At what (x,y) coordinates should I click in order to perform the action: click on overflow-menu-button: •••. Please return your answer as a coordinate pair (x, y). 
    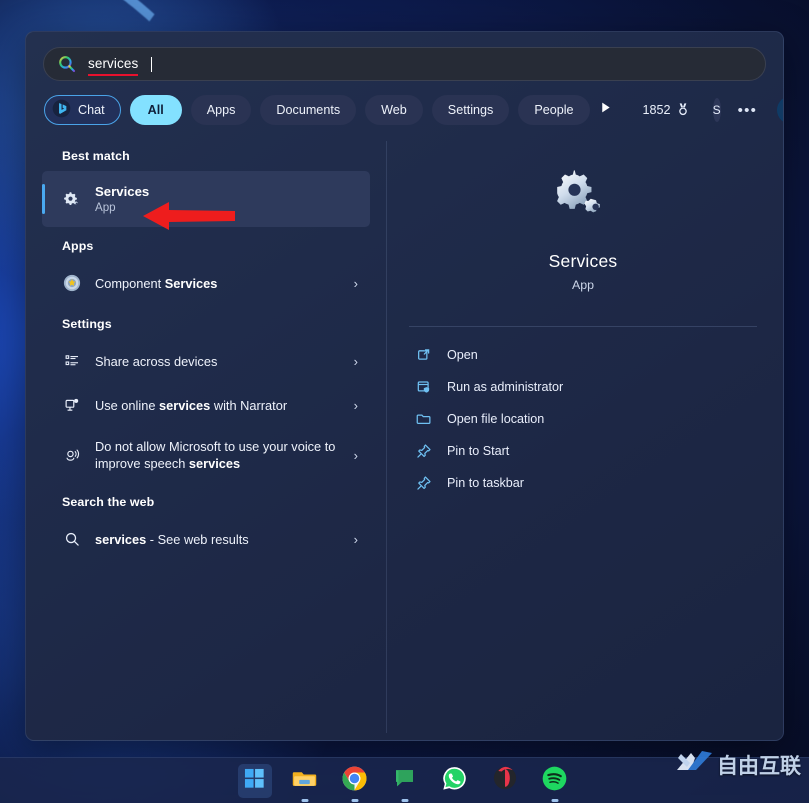
    Looking at the image, I should click on (748, 110).